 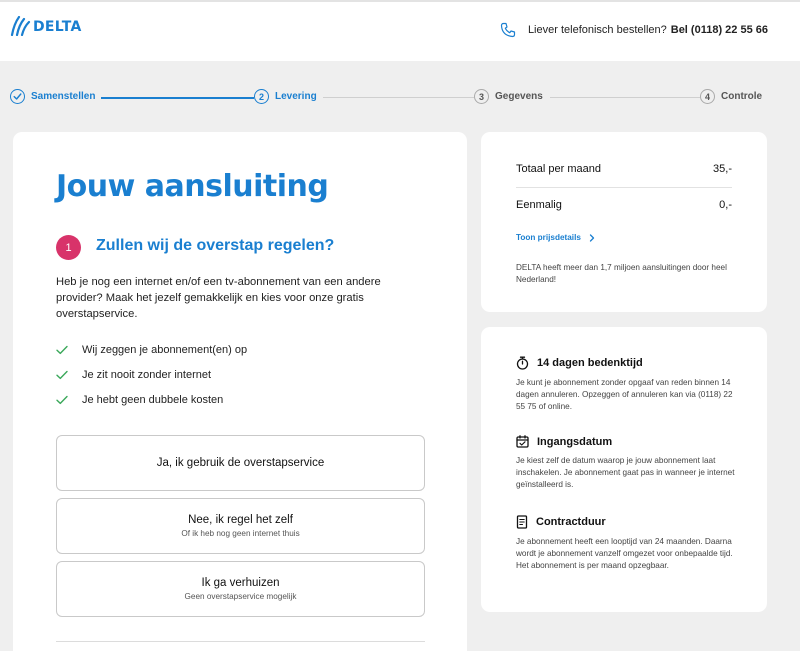 I want to click on option-title: Ik ga verhuizen, so click(x=240, y=583).